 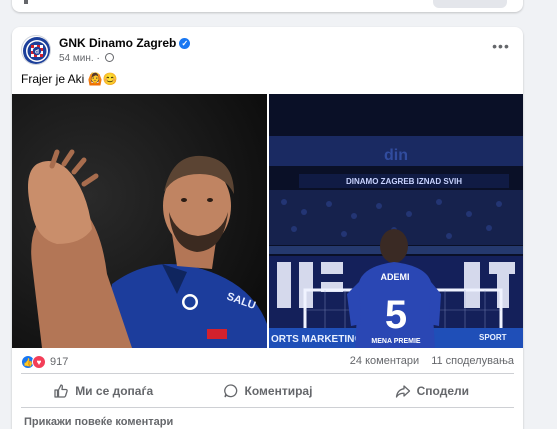 I want to click on globe-icon, so click(x=109, y=57).